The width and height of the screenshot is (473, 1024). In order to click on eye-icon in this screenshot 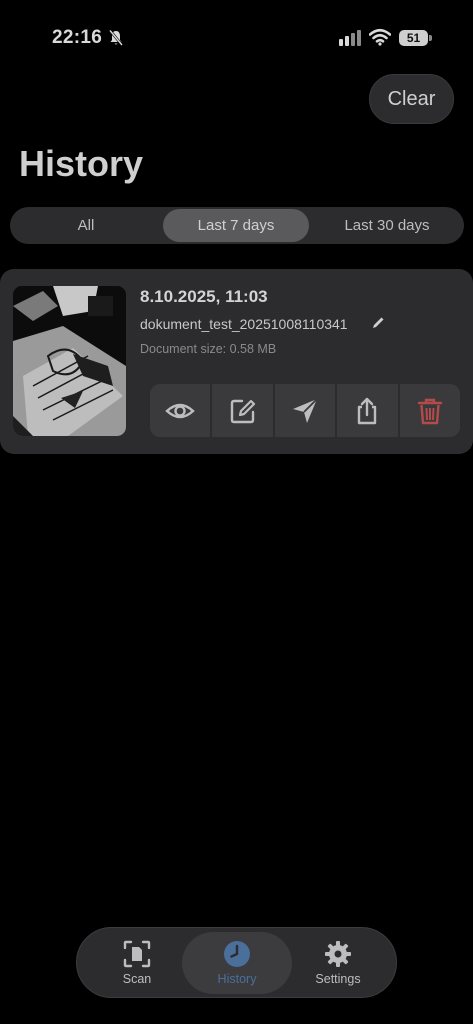, I will do `click(180, 410)`.